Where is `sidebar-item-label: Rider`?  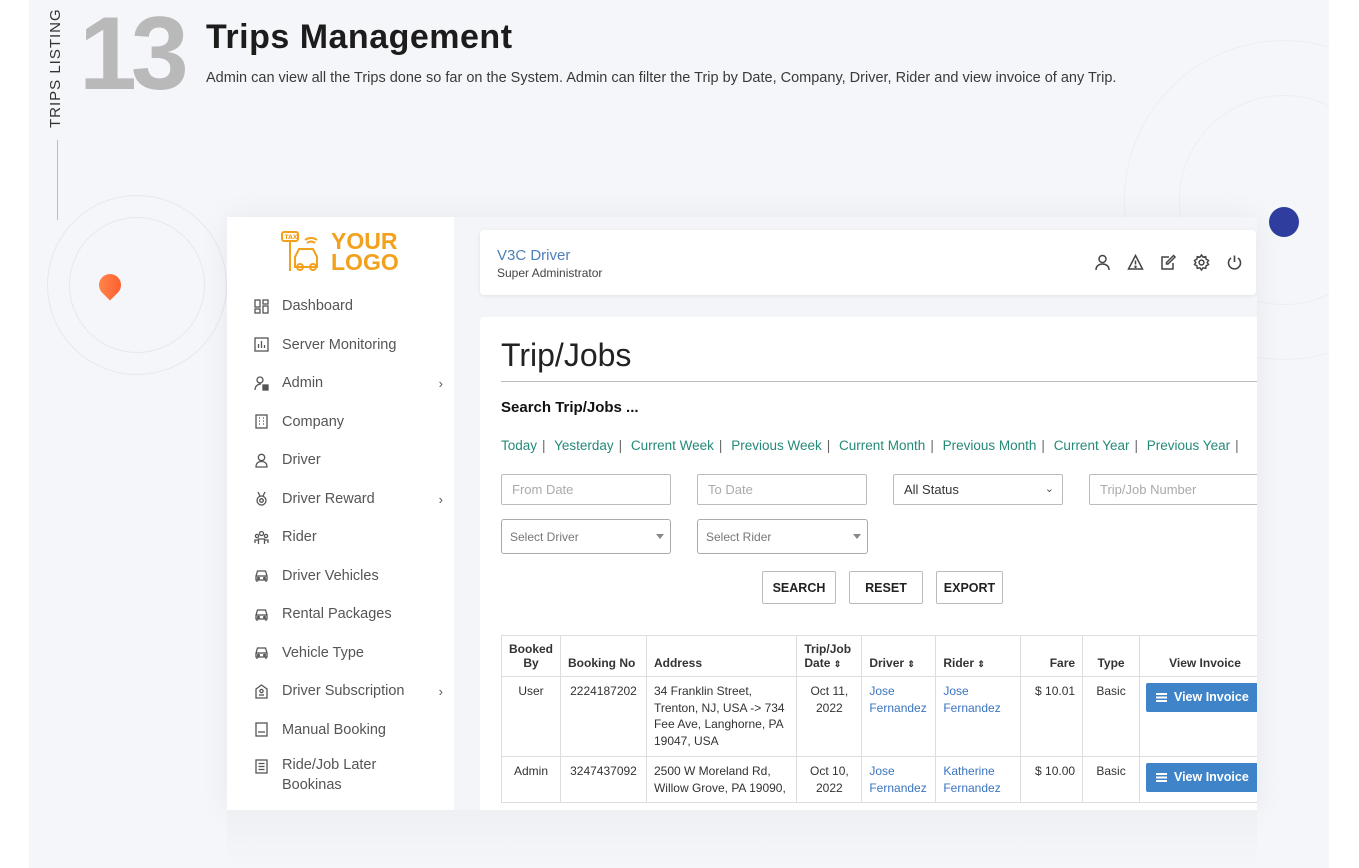
sidebar-item-label: Rider is located at coordinates (299, 537).